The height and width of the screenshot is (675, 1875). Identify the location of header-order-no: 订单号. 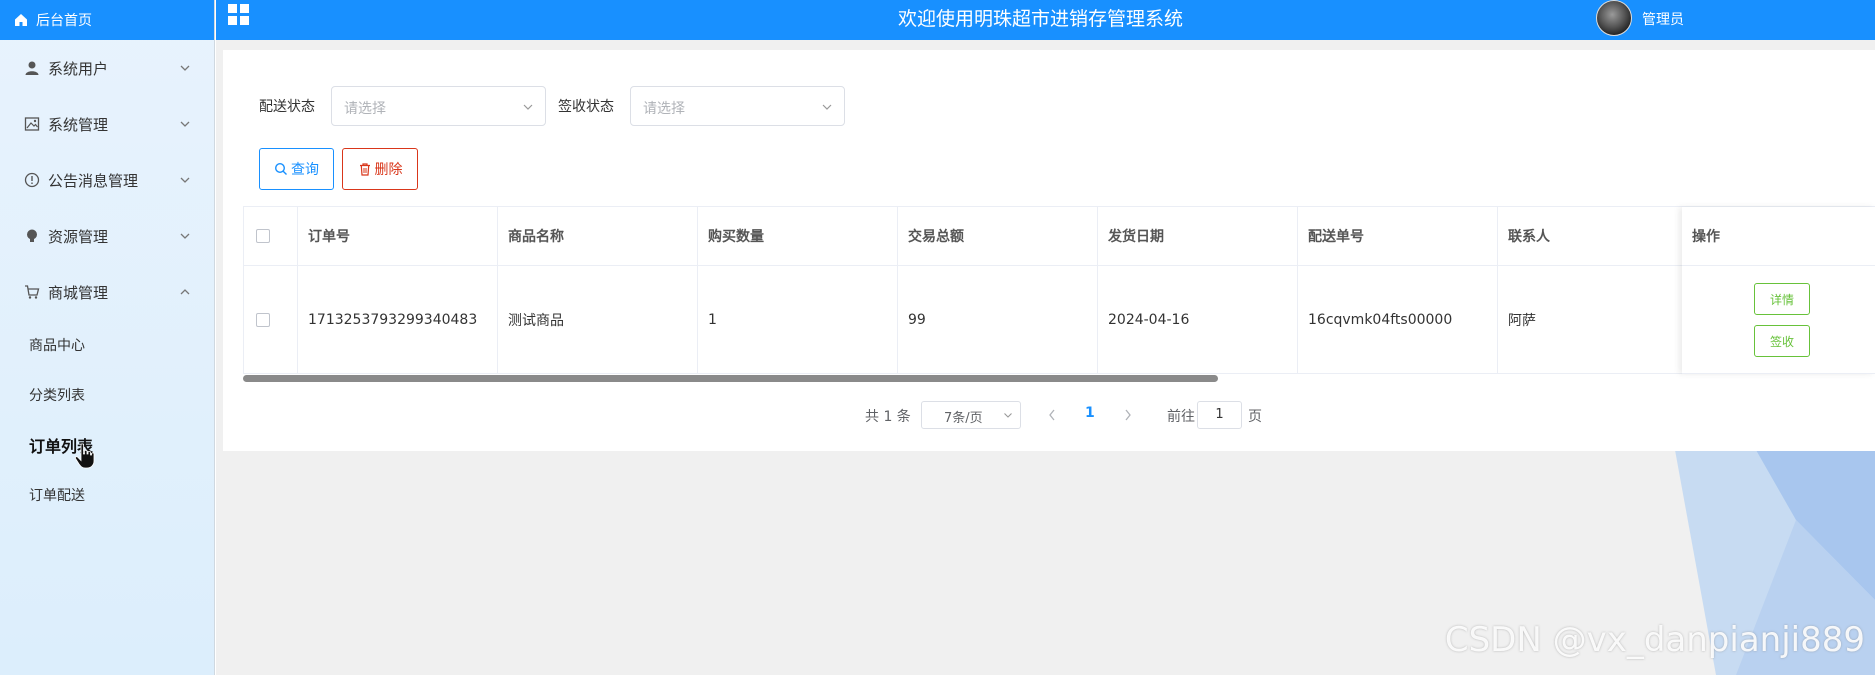
(398, 236).